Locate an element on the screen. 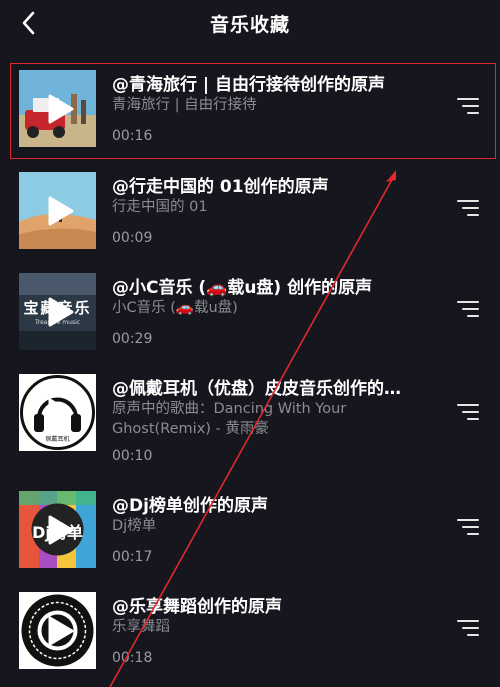  page-title: 音乐收藏 is located at coordinates (249, 25).